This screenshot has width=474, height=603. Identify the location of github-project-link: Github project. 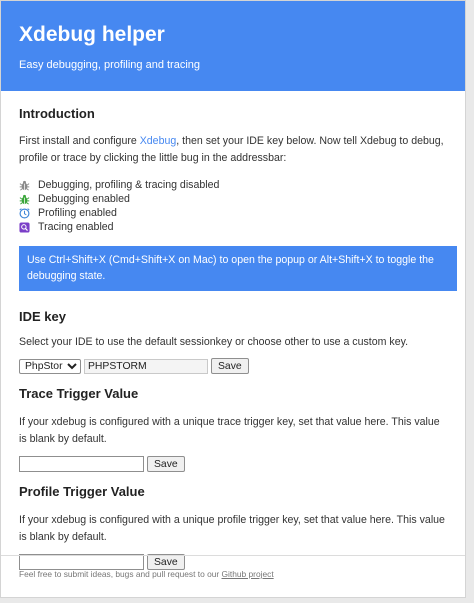
(248, 574).